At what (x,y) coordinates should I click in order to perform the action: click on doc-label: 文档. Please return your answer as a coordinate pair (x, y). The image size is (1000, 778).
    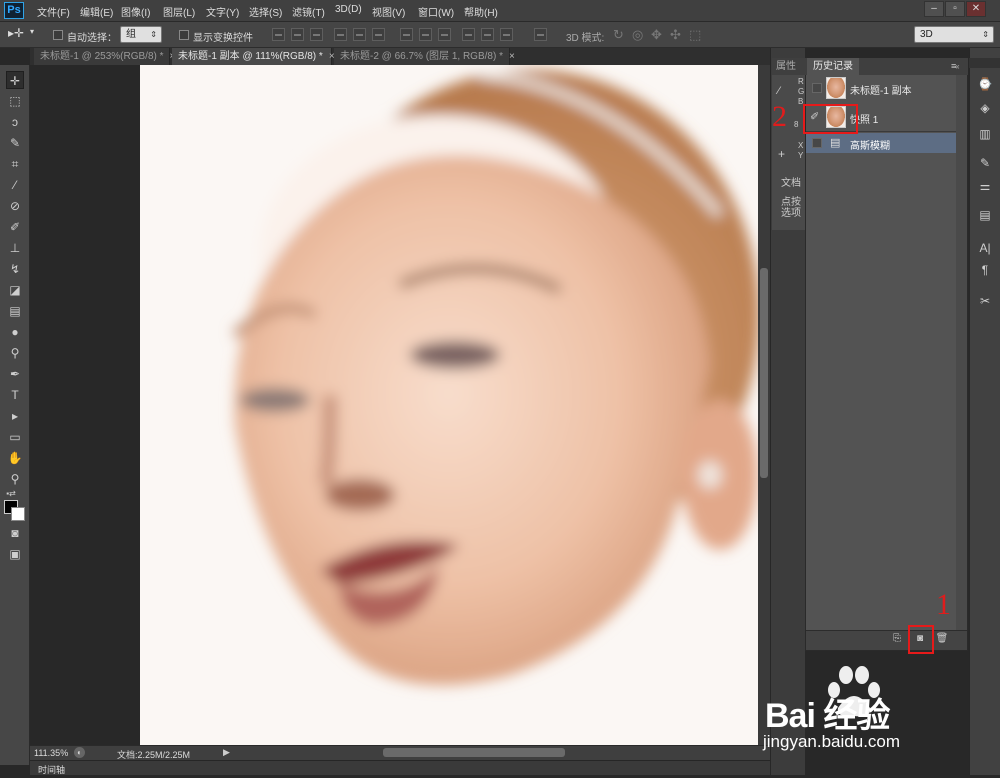
    Looking at the image, I should click on (791, 183).